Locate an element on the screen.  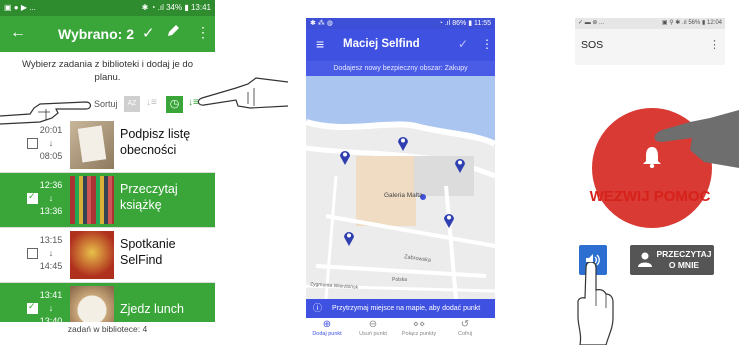
connect-points-icon: ⋄⋄ is located at coordinates (419, 324).